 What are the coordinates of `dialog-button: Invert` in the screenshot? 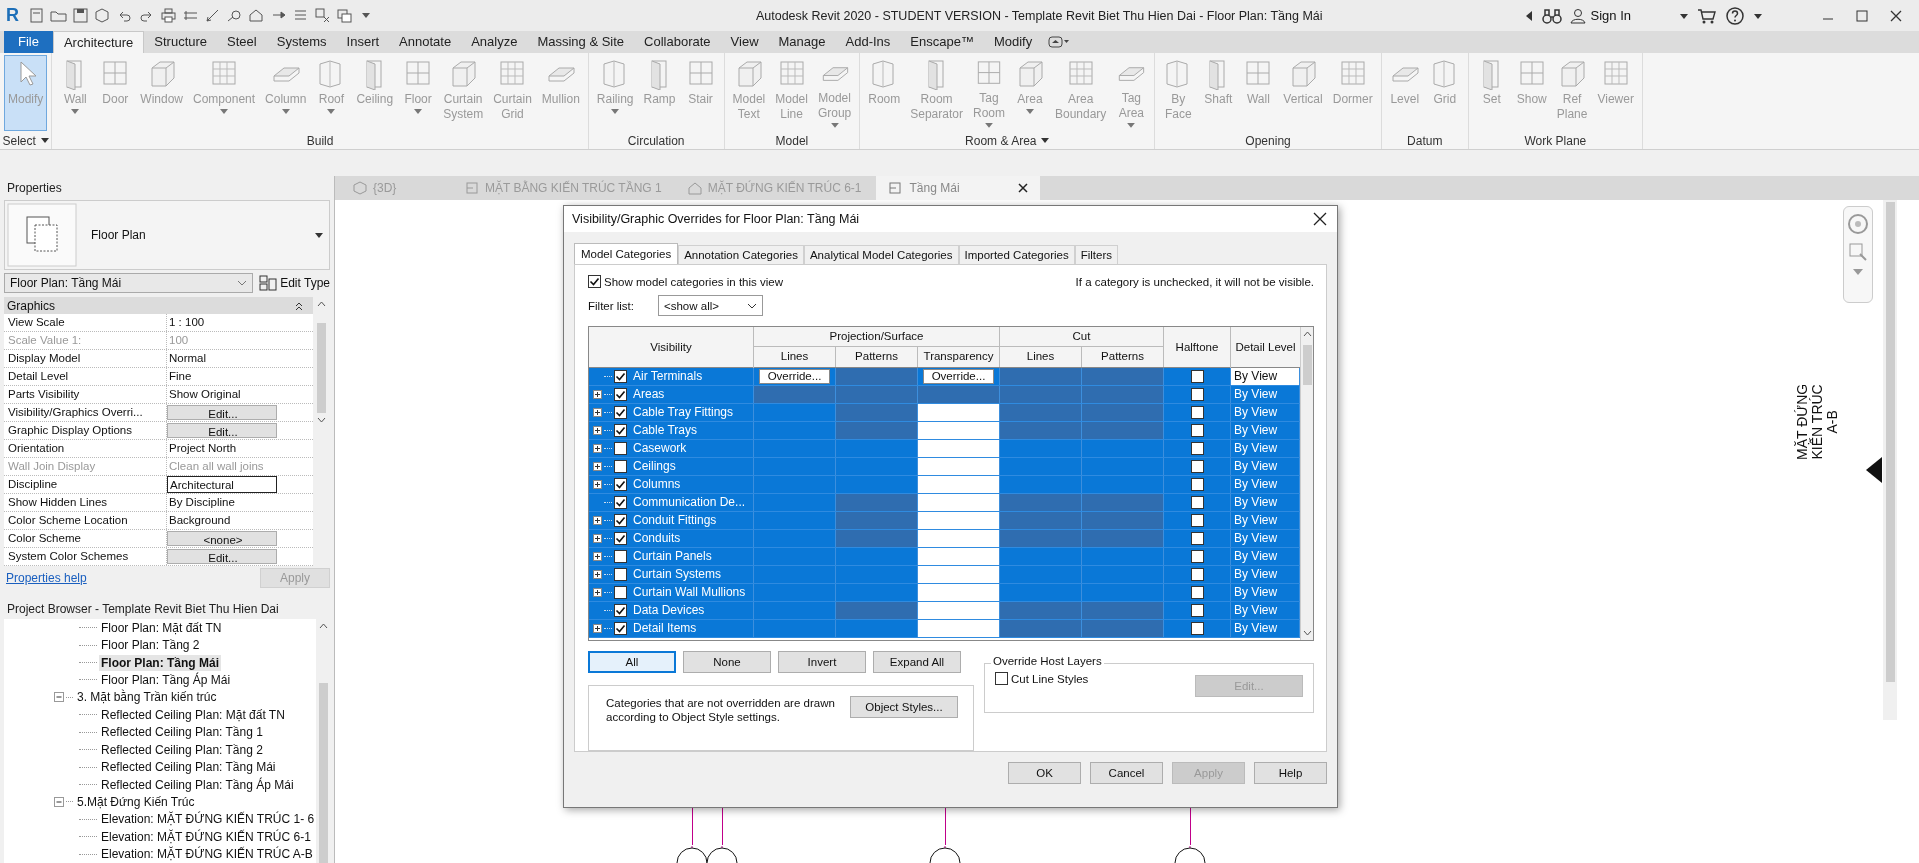 It's located at (822, 662).